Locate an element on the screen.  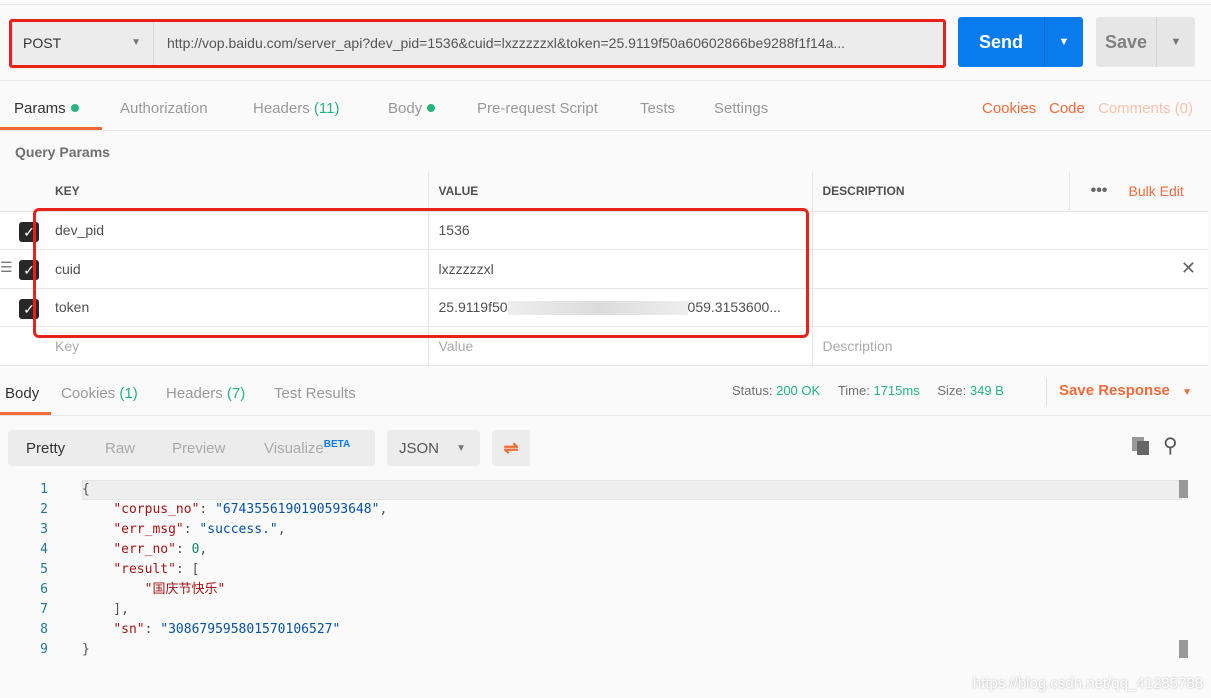
line-number: 5 is located at coordinates (44, 569).